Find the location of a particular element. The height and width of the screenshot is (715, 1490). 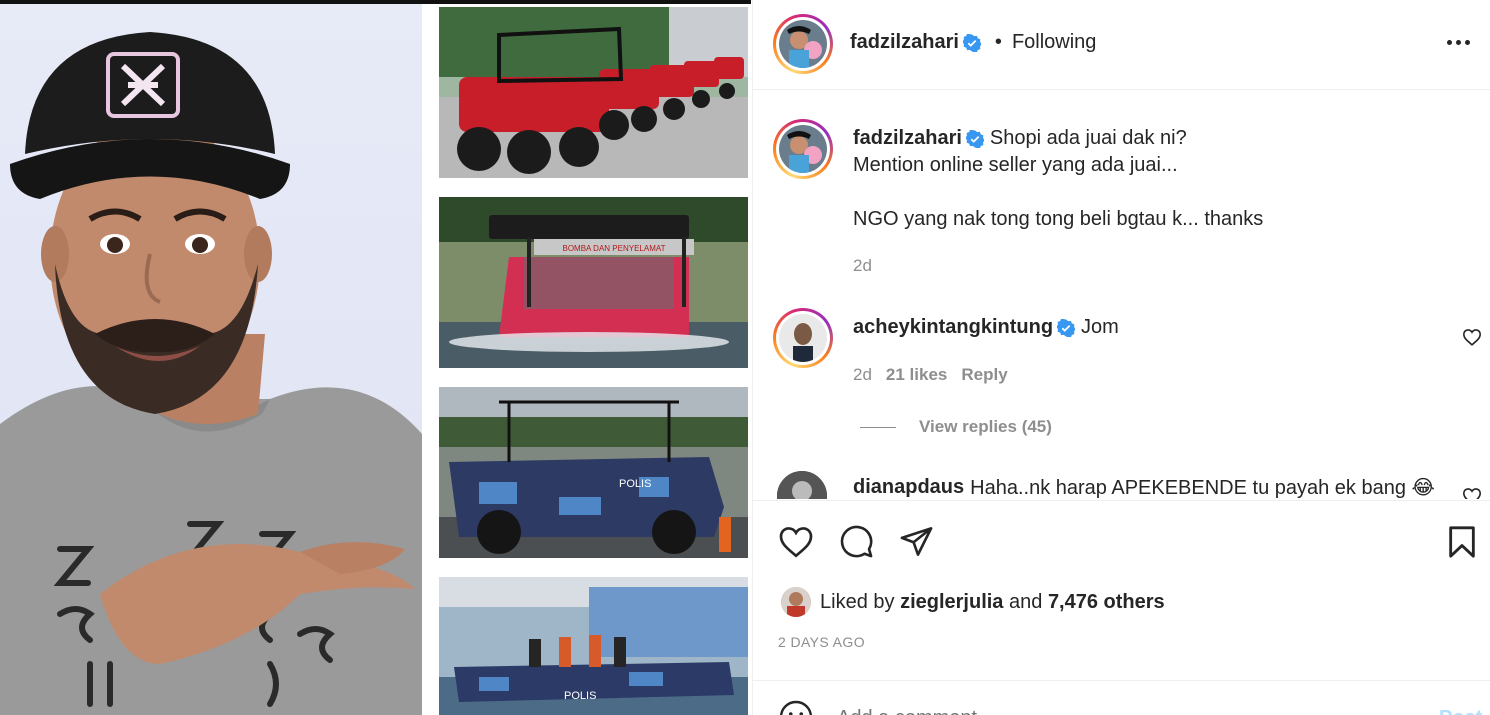

commenter-username: acheykintangkintung is located at coordinates (953, 327).